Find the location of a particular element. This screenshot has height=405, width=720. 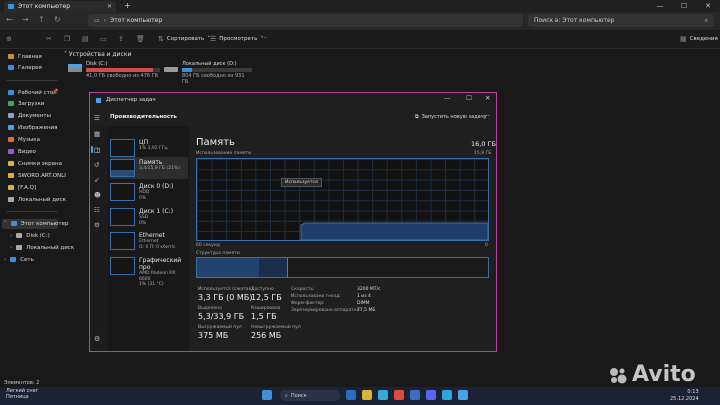

command-bar is located at coordinates (360, 40).